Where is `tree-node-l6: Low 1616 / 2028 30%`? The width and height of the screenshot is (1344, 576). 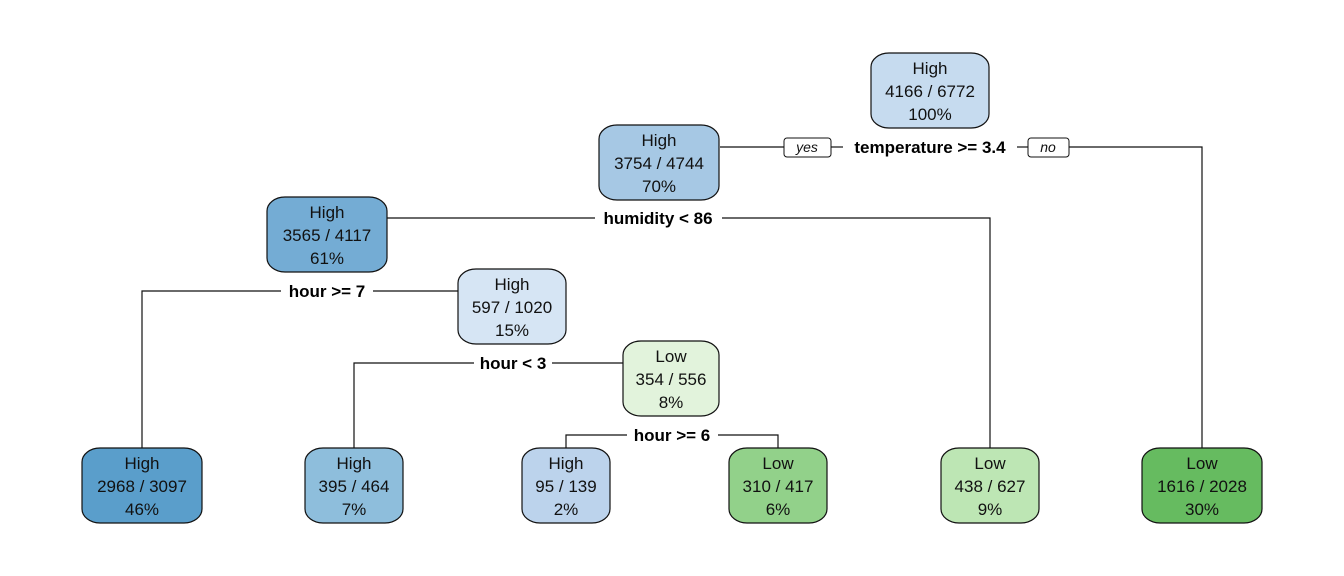 tree-node-l6: Low 1616 / 2028 30% is located at coordinates (1202, 485).